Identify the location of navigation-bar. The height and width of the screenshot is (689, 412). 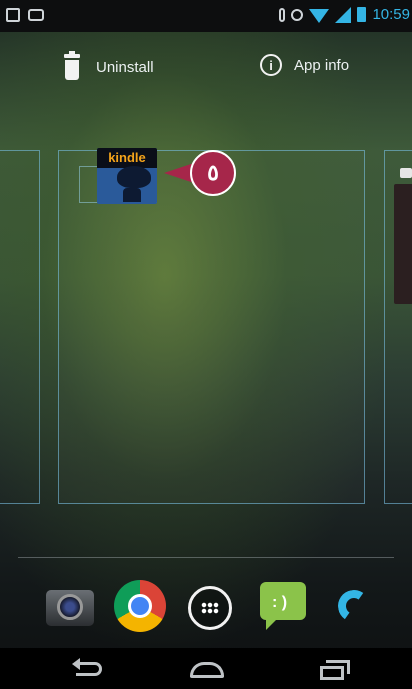
(206, 668).